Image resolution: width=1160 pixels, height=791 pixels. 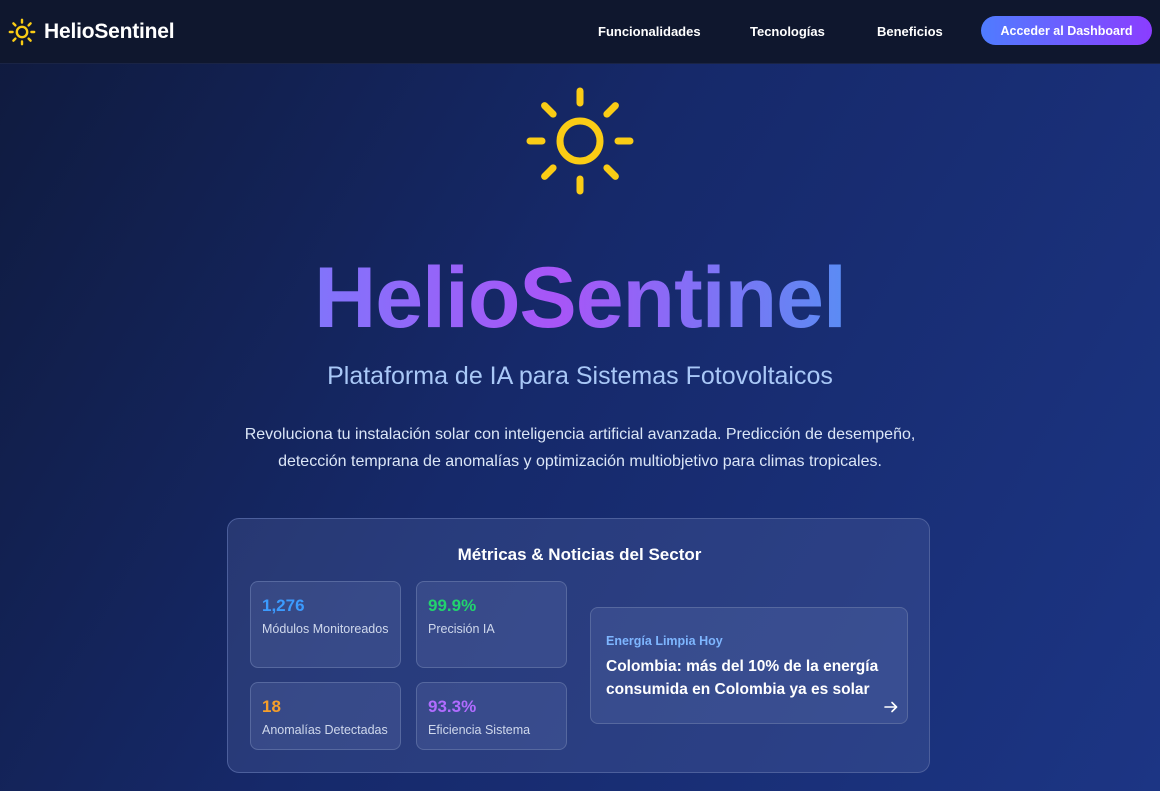 I want to click on metric-label: Anomalías Detectadas, so click(x=325, y=730).